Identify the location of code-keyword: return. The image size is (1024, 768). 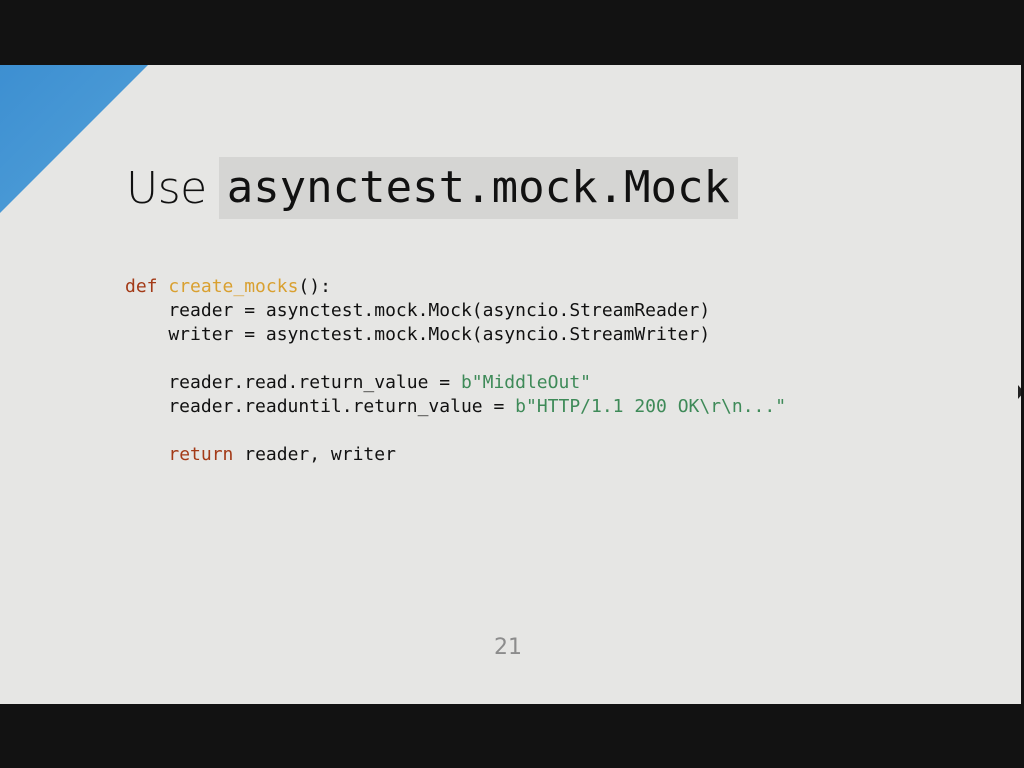
(201, 454).